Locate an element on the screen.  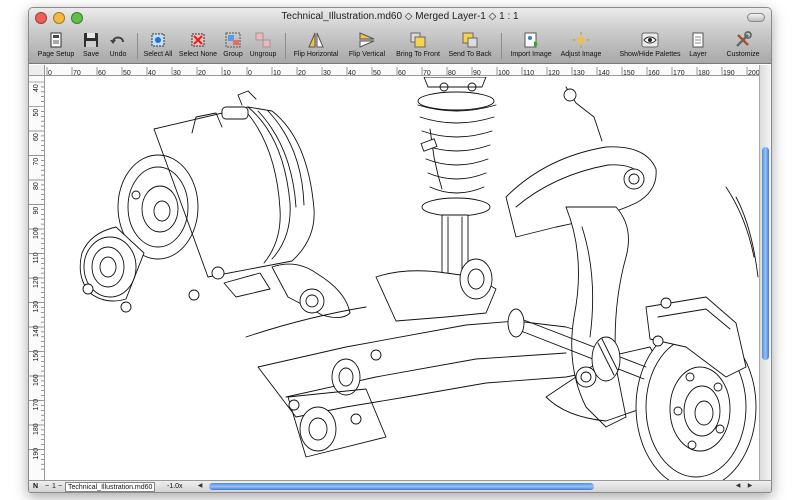
vertical-ruler-label: 90 is located at coordinates (36, 211).